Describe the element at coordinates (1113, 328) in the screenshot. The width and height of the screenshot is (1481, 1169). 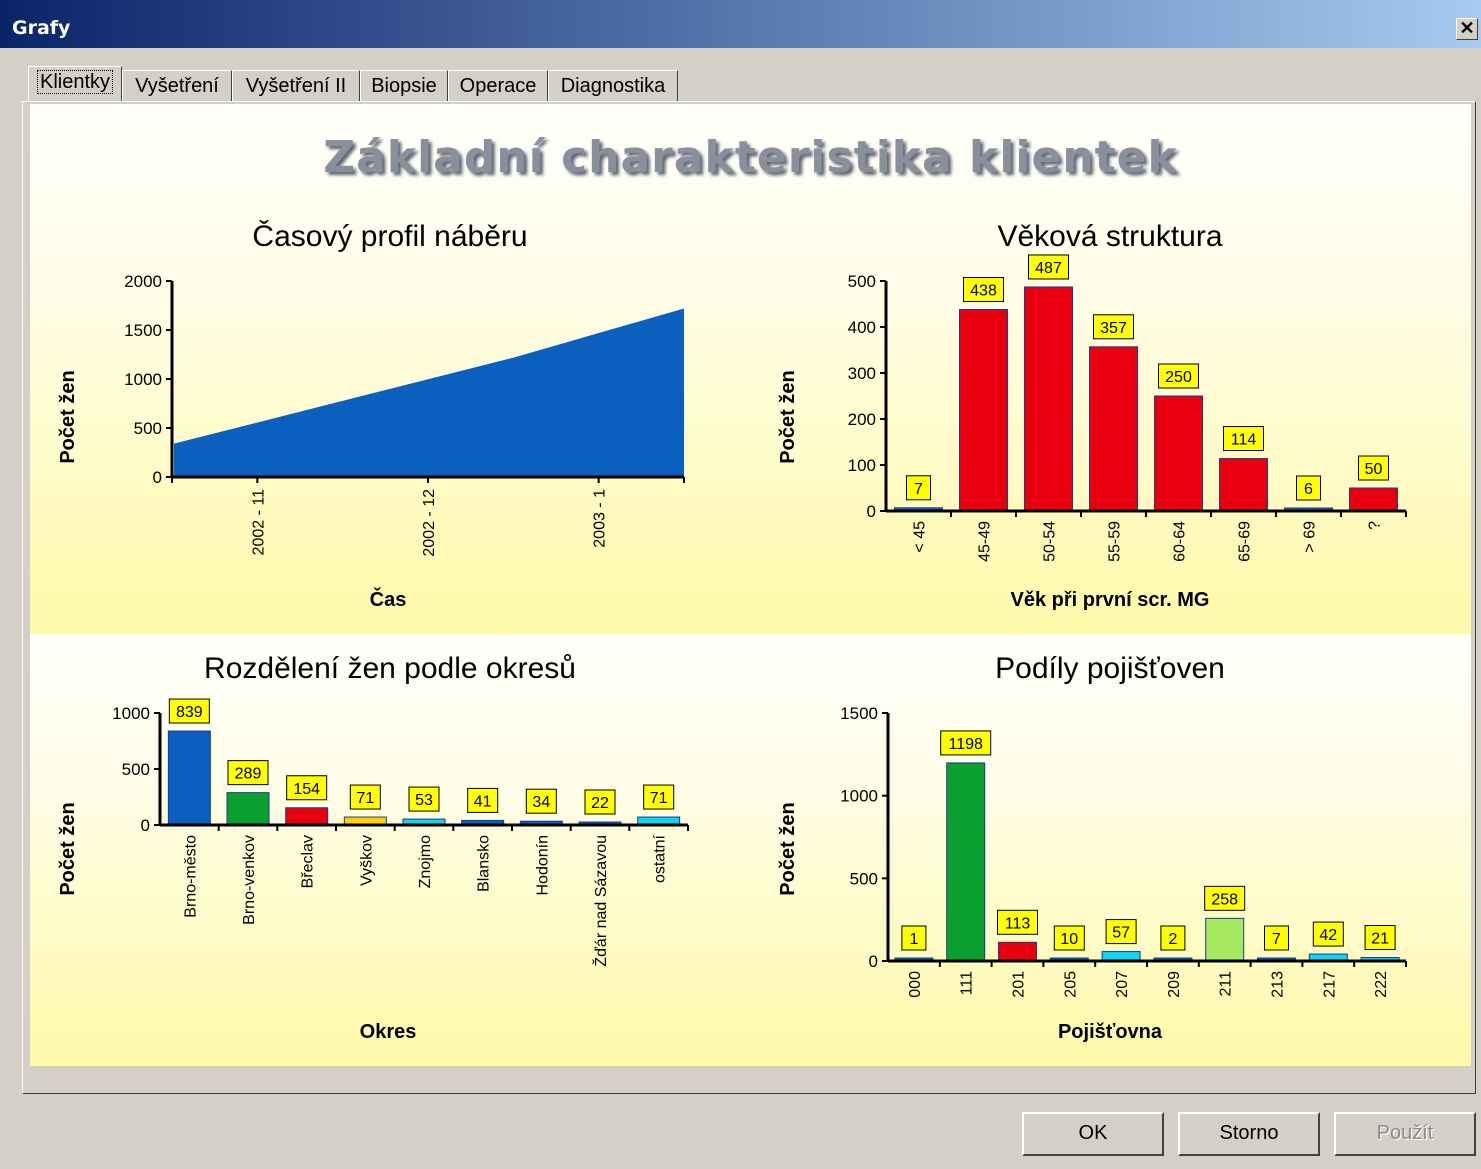
I see `data-label: 357` at that location.